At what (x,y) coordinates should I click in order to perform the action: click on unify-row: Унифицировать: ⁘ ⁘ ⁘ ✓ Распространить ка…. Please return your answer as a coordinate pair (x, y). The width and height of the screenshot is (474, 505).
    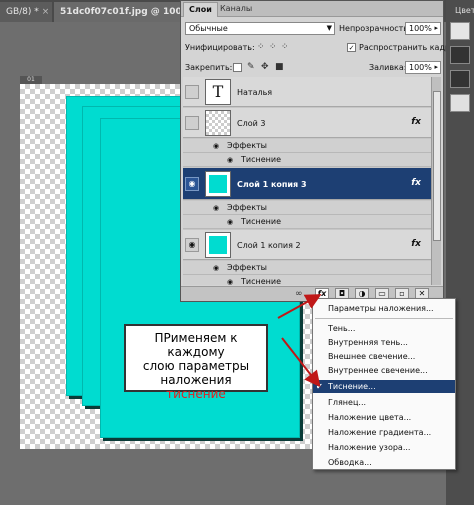
    Looking at the image, I should click on (319, 47).